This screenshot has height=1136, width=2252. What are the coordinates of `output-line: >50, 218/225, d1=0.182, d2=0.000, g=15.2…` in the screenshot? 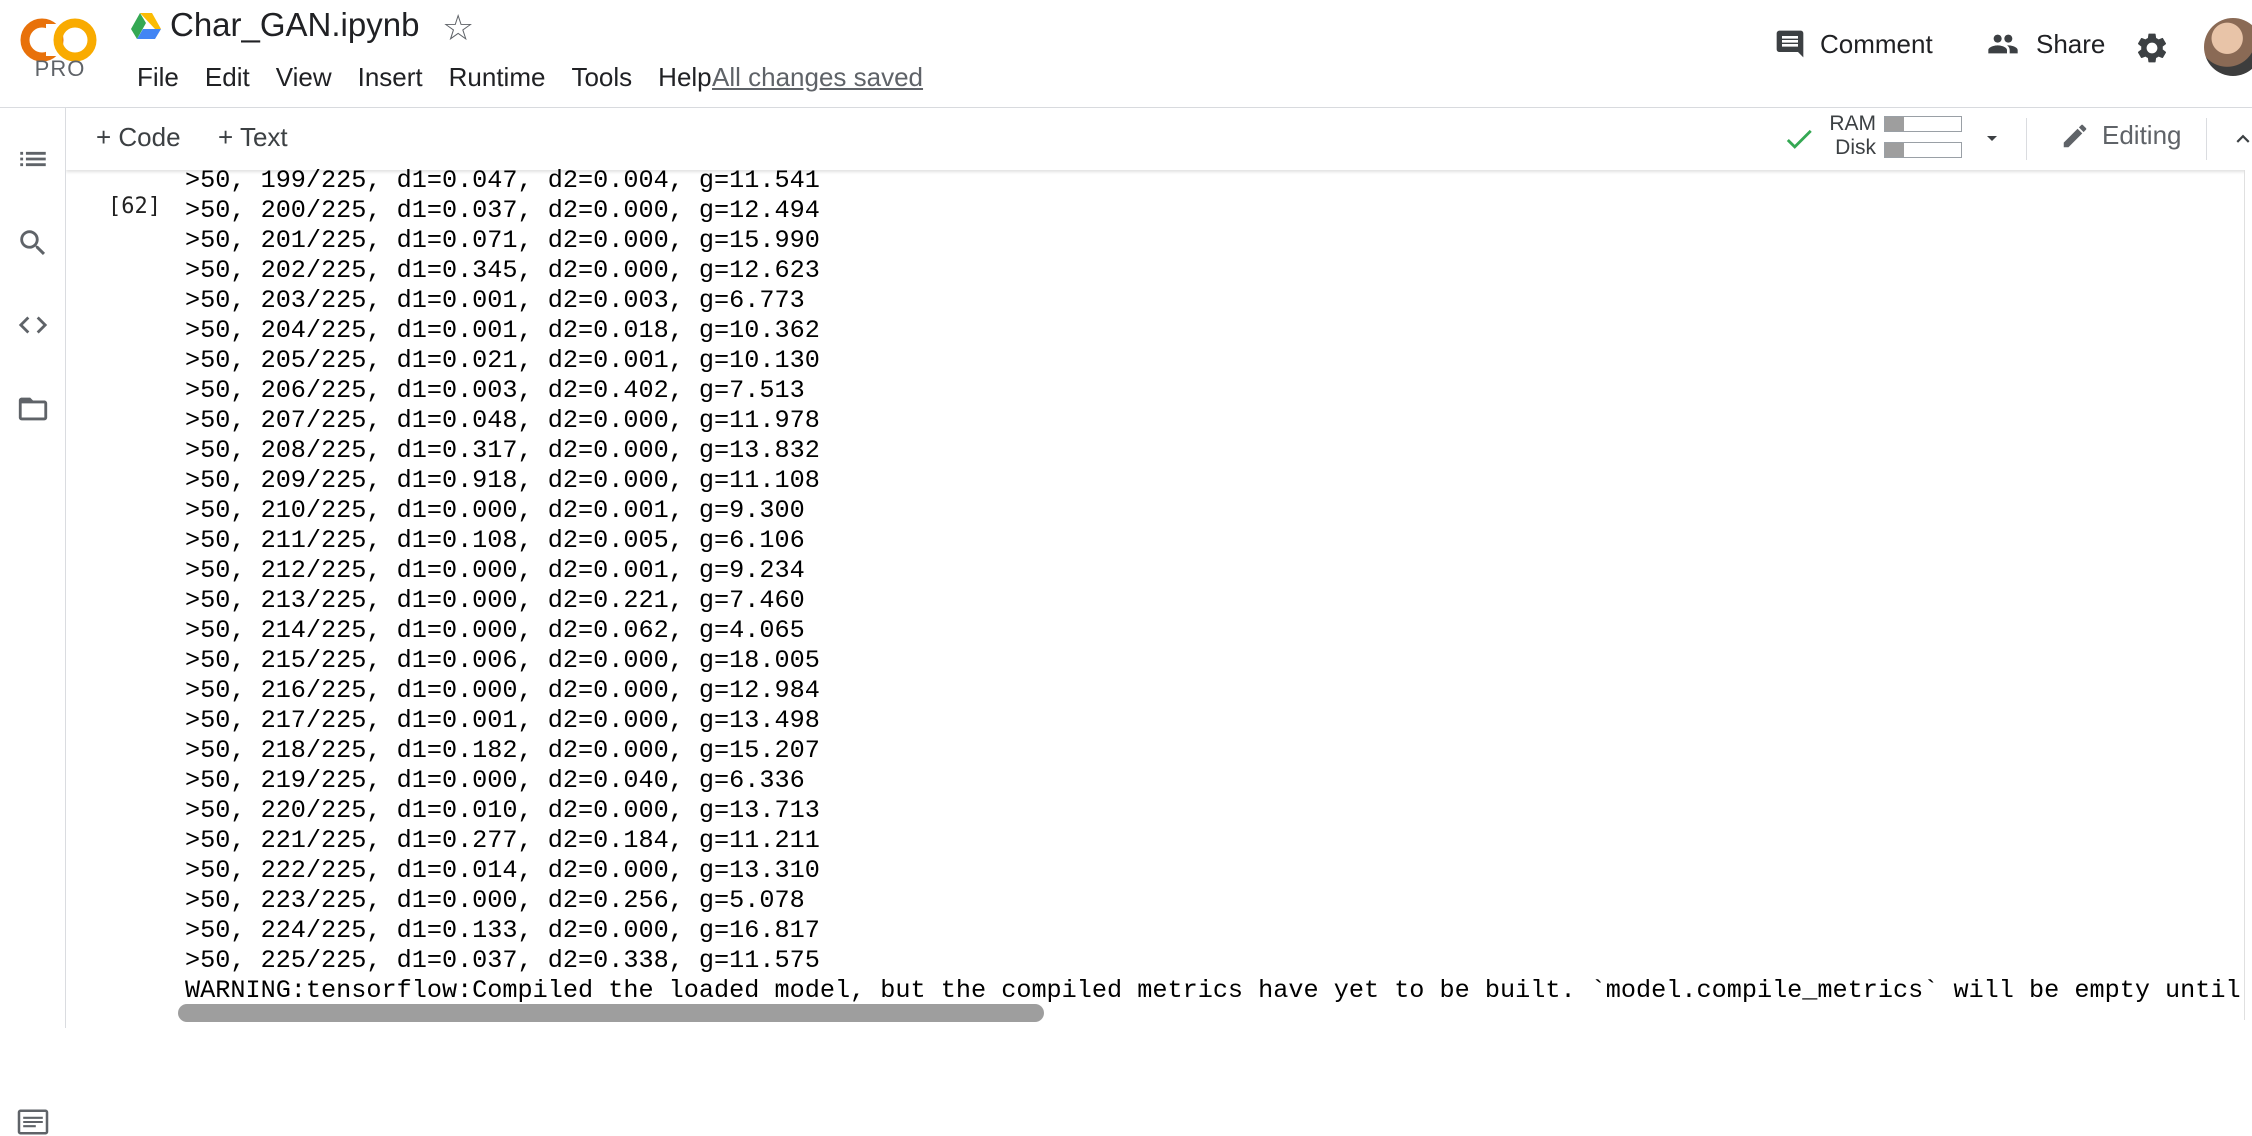 It's located at (502, 750).